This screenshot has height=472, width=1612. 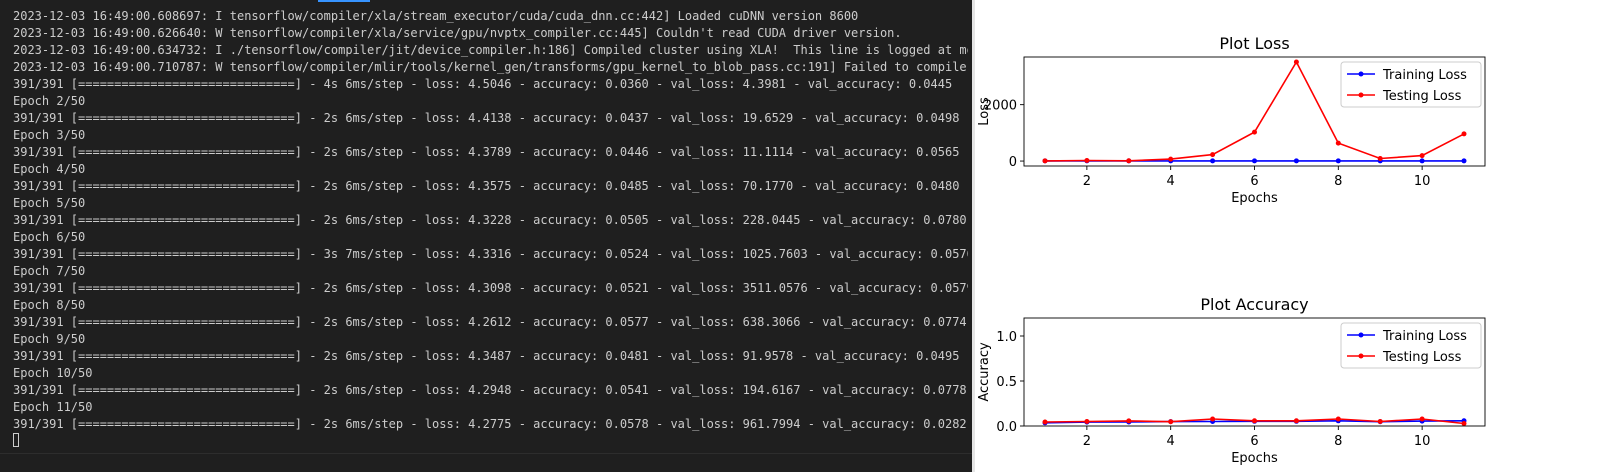 I want to click on y-axis-label: Loss, so click(x=984, y=111).